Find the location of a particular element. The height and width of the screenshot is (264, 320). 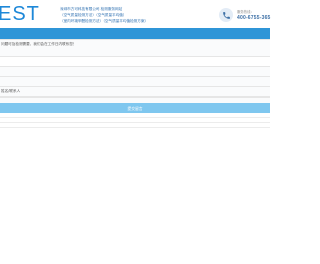

company-field: 姓名/联系人 is located at coordinates (135, 91).